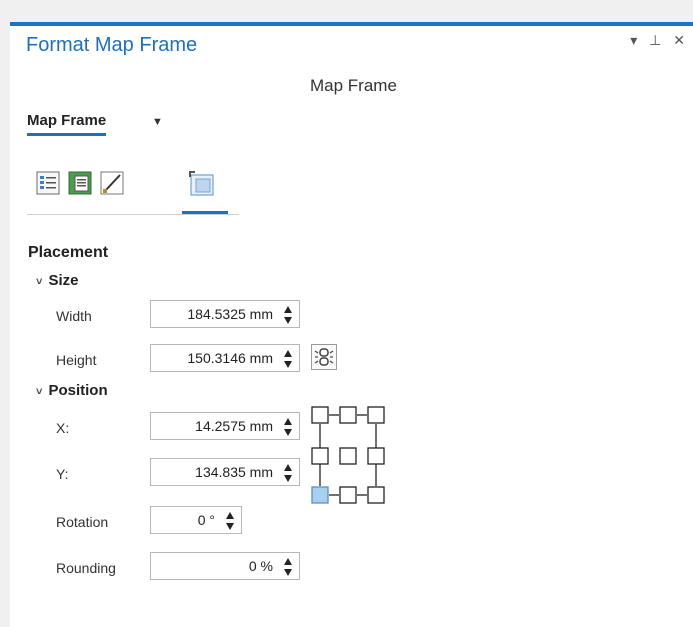 This screenshot has height=627, width=693. Describe the element at coordinates (353, 85) in the screenshot. I see `element-type-heading: Map Frame` at that location.